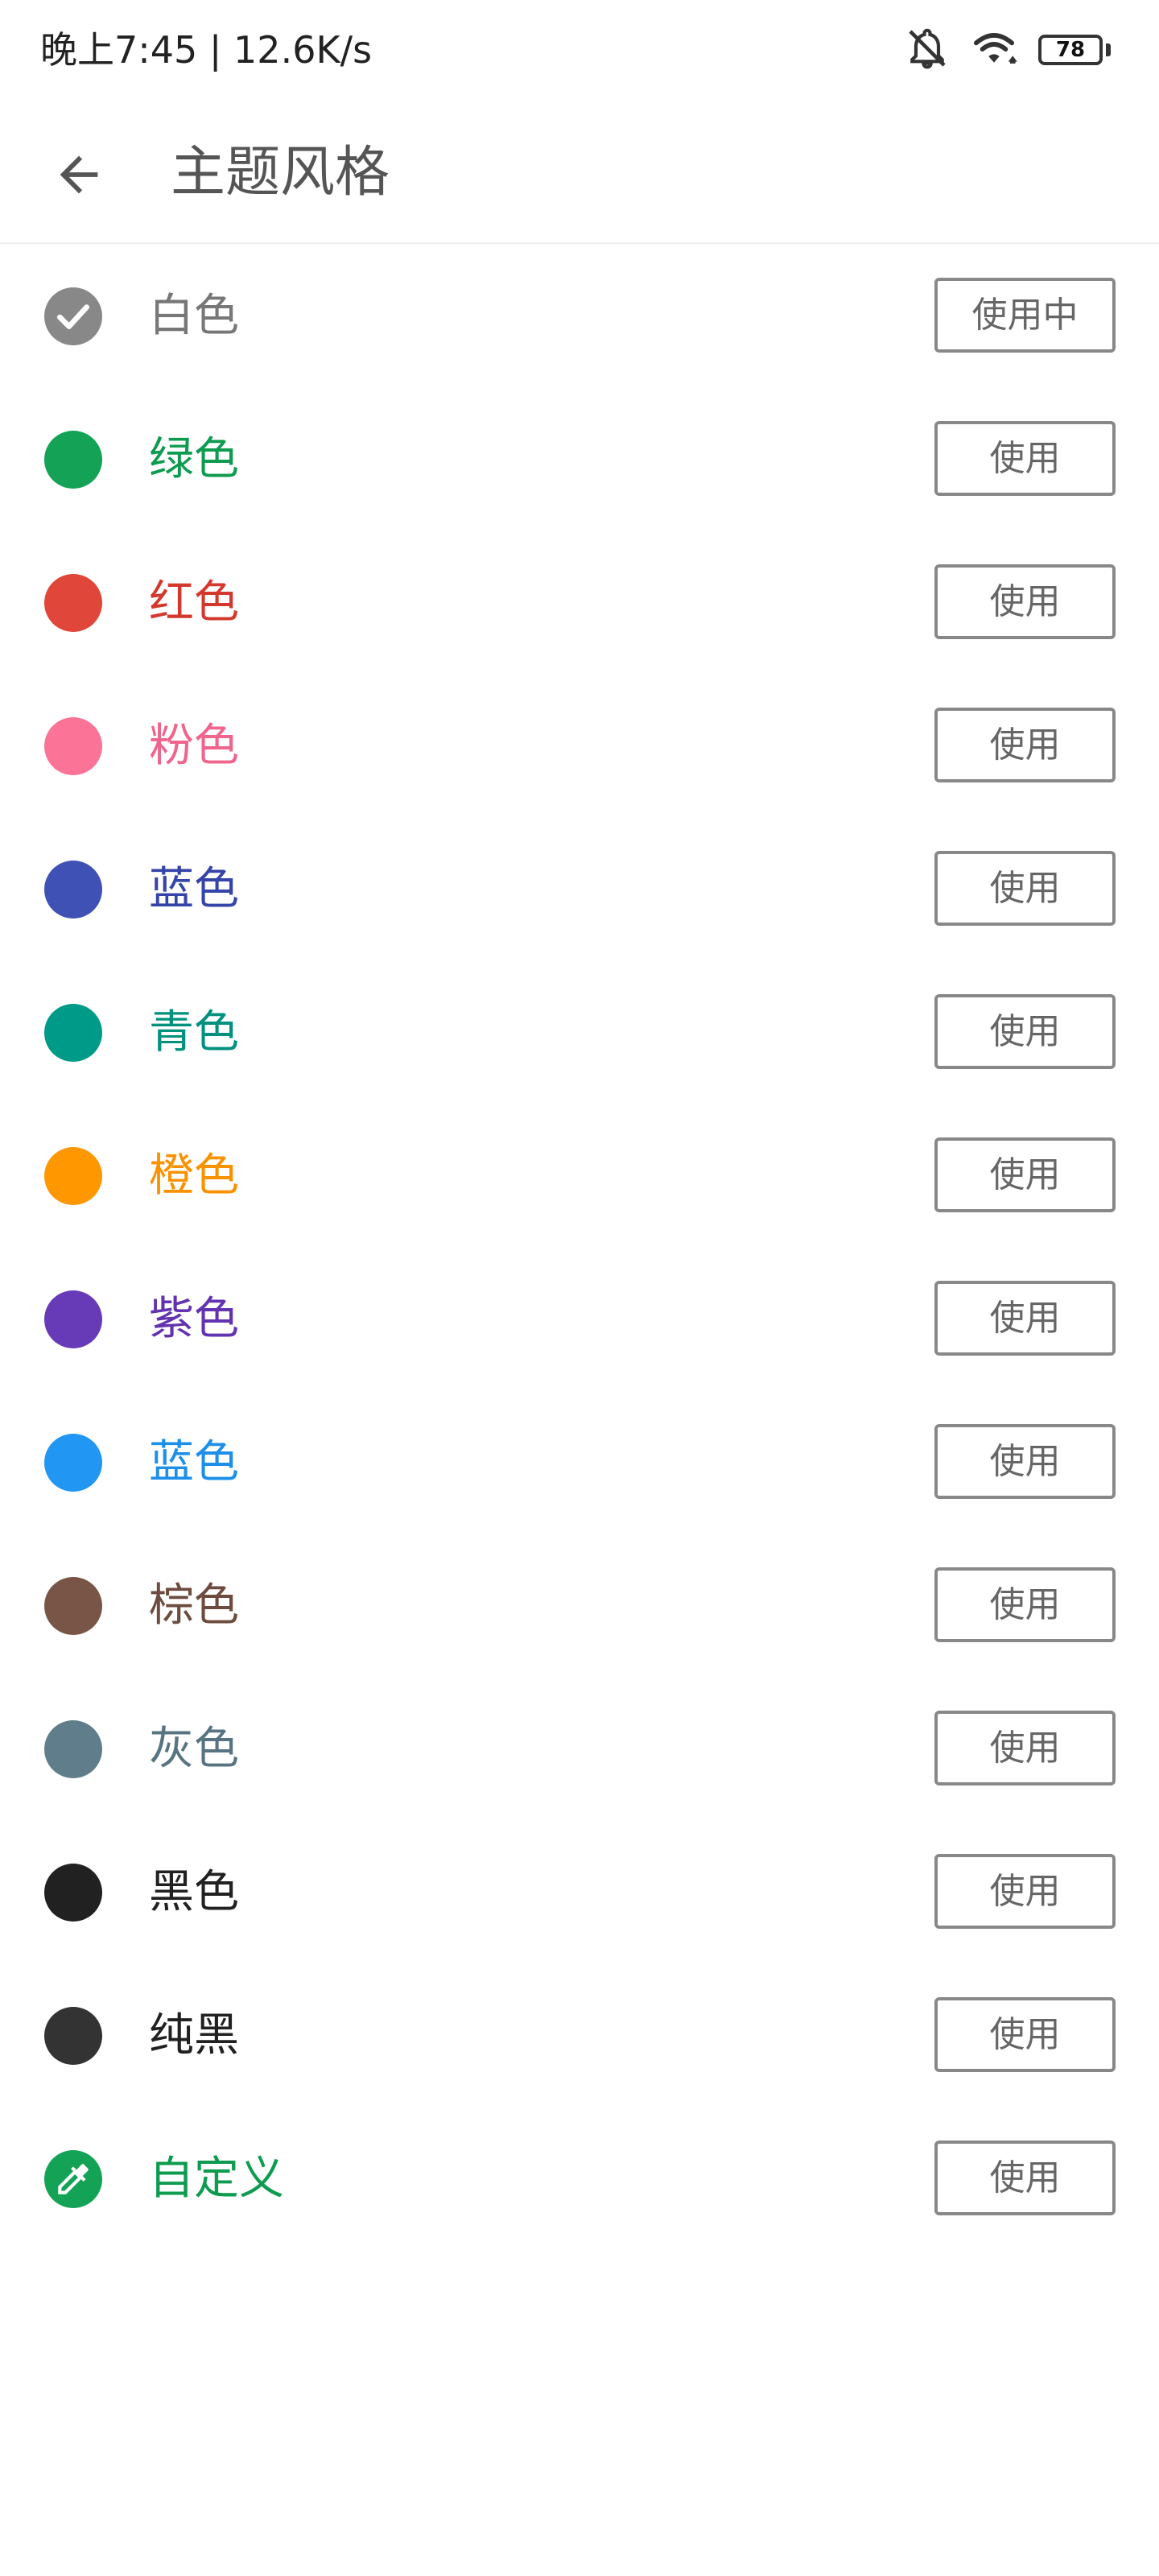 This screenshot has width=1159, height=2576. What do you see at coordinates (579, 1605) in the screenshot?
I see `theme-item-brown: 棕色 使用` at bounding box center [579, 1605].